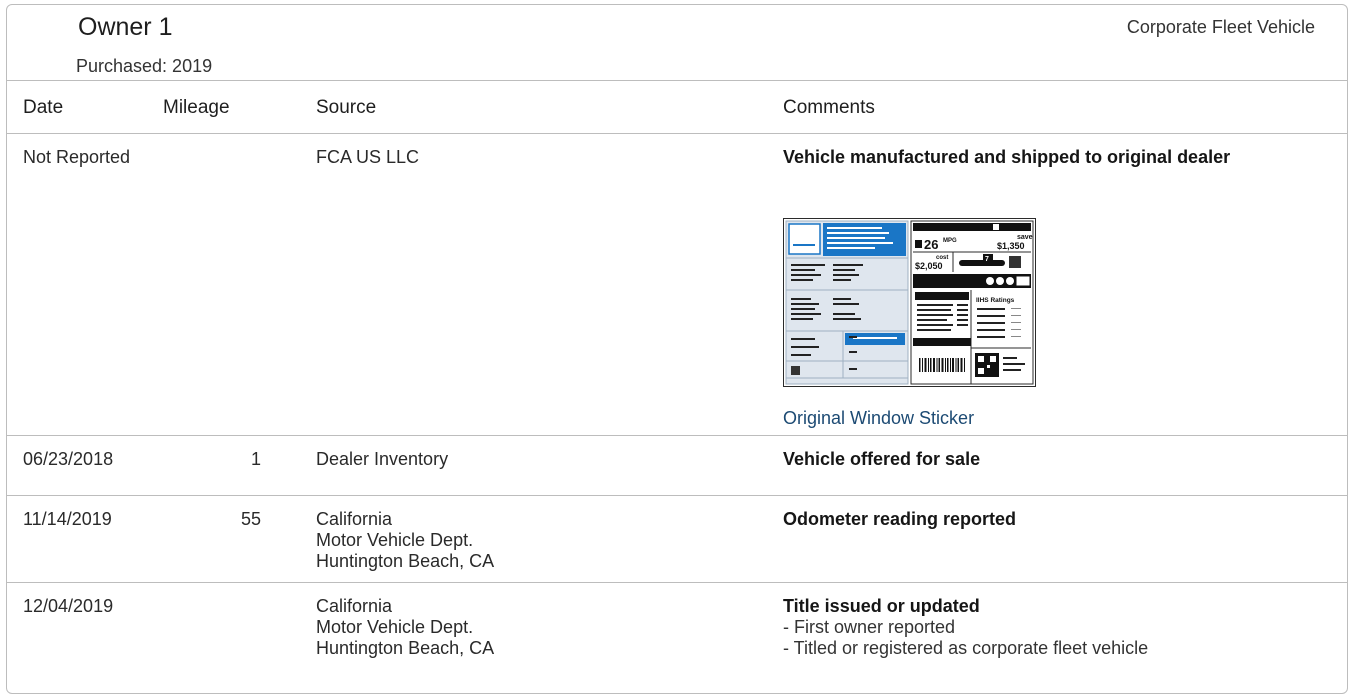 The height and width of the screenshot is (694, 1354). What do you see at coordinates (882, 459) in the screenshot?
I see `row-comment-headline: Vehicle offered for sale` at bounding box center [882, 459].